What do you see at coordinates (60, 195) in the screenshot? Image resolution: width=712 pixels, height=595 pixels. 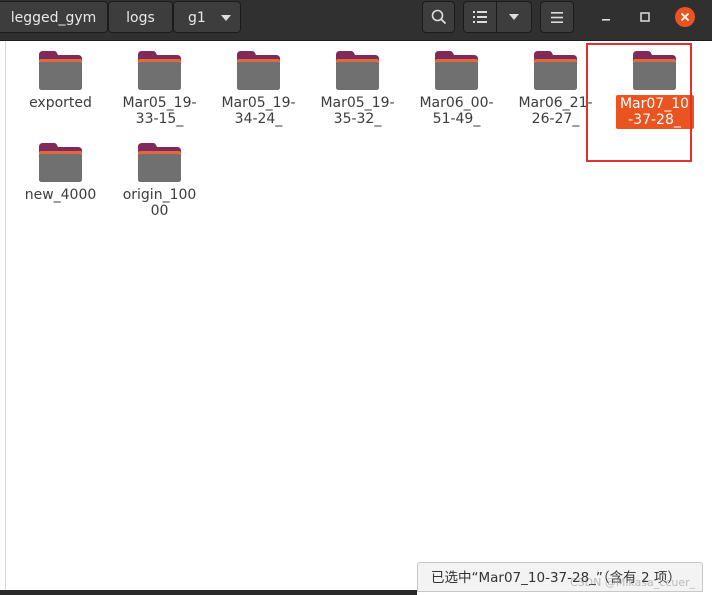 I see `folder-label: new_4000` at bounding box center [60, 195].